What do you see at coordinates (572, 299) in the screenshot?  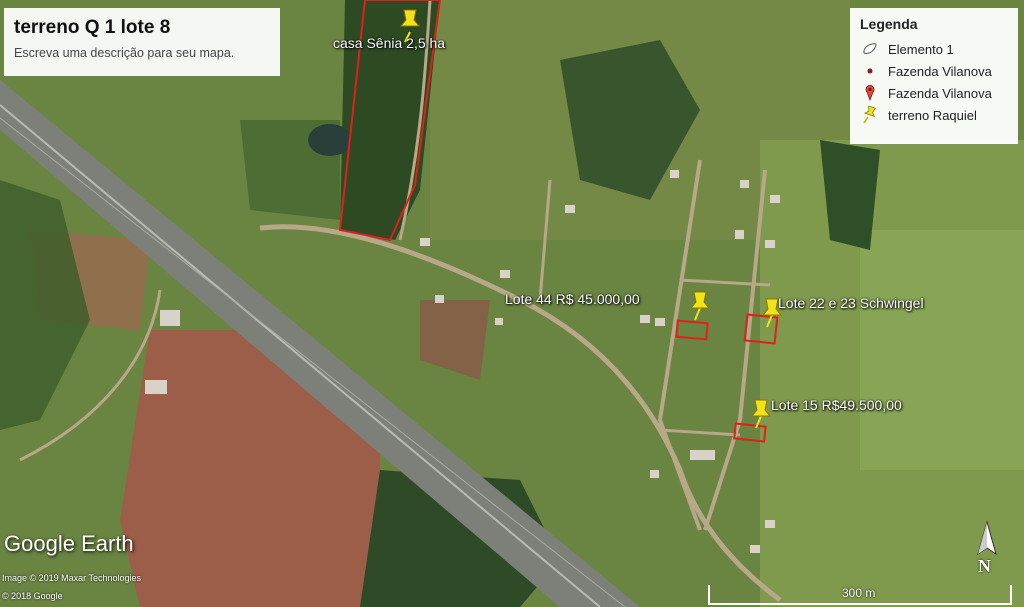 I see `placemark-label: Lote 44 R$ 45.000,00` at bounding box center [572, 299].